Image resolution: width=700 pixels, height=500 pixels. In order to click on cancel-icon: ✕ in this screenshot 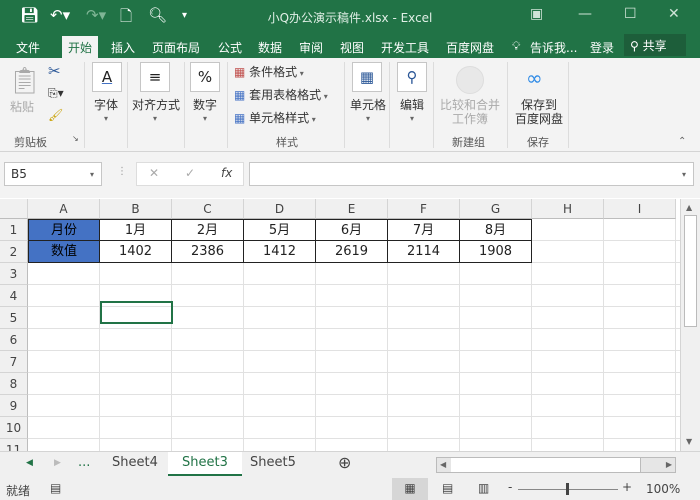, I will do `click(154, 173)`.